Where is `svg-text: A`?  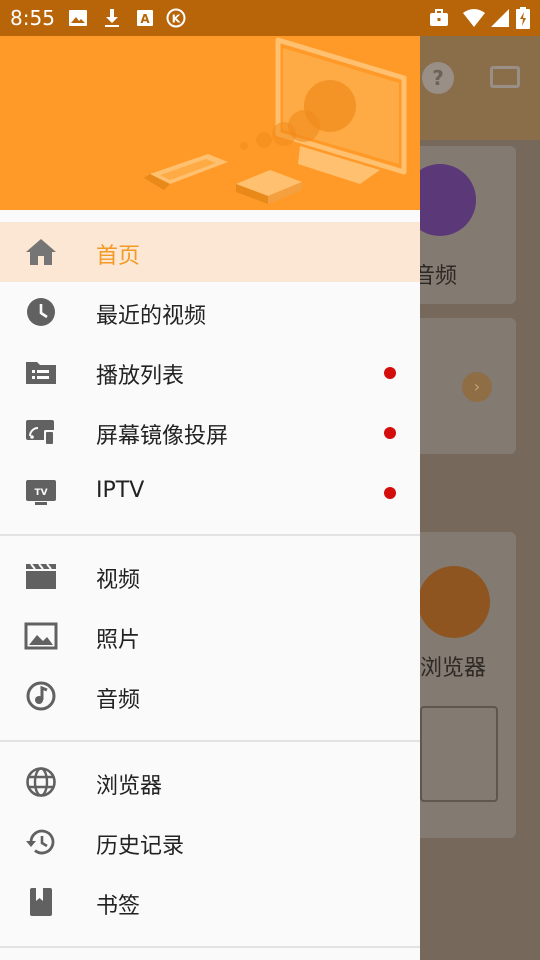
svg-text: A is located at coordinates (145, 19).